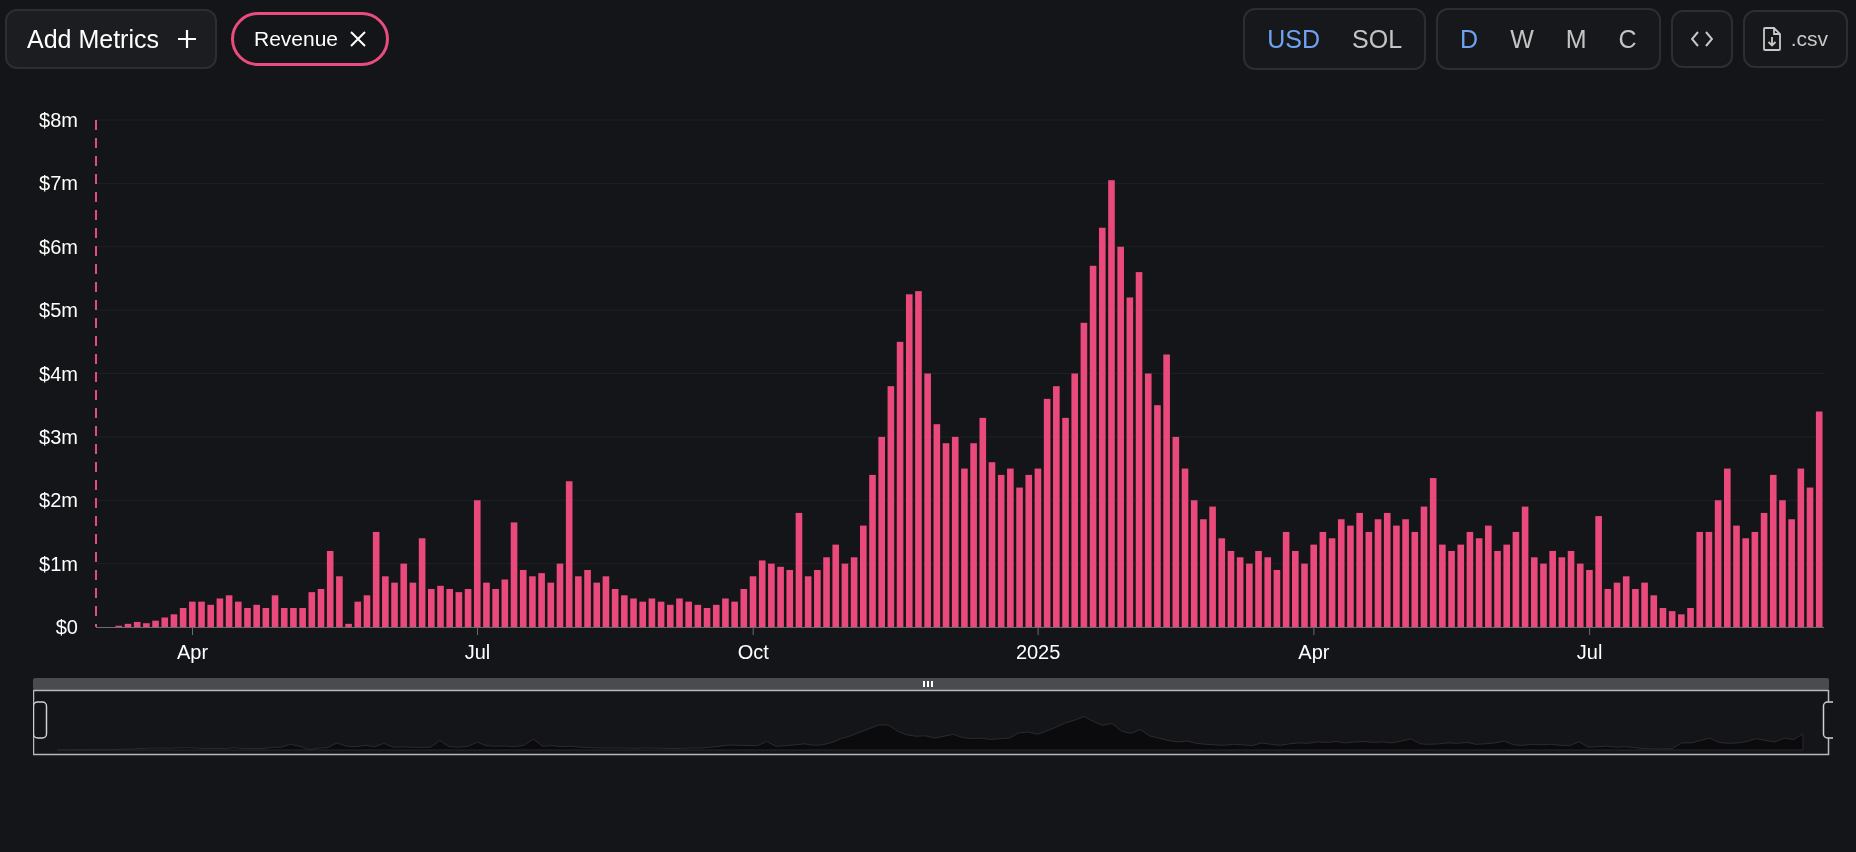 The image size is (1856, 852). I want to click on metric-chip: Revenue, so click(310, 39).